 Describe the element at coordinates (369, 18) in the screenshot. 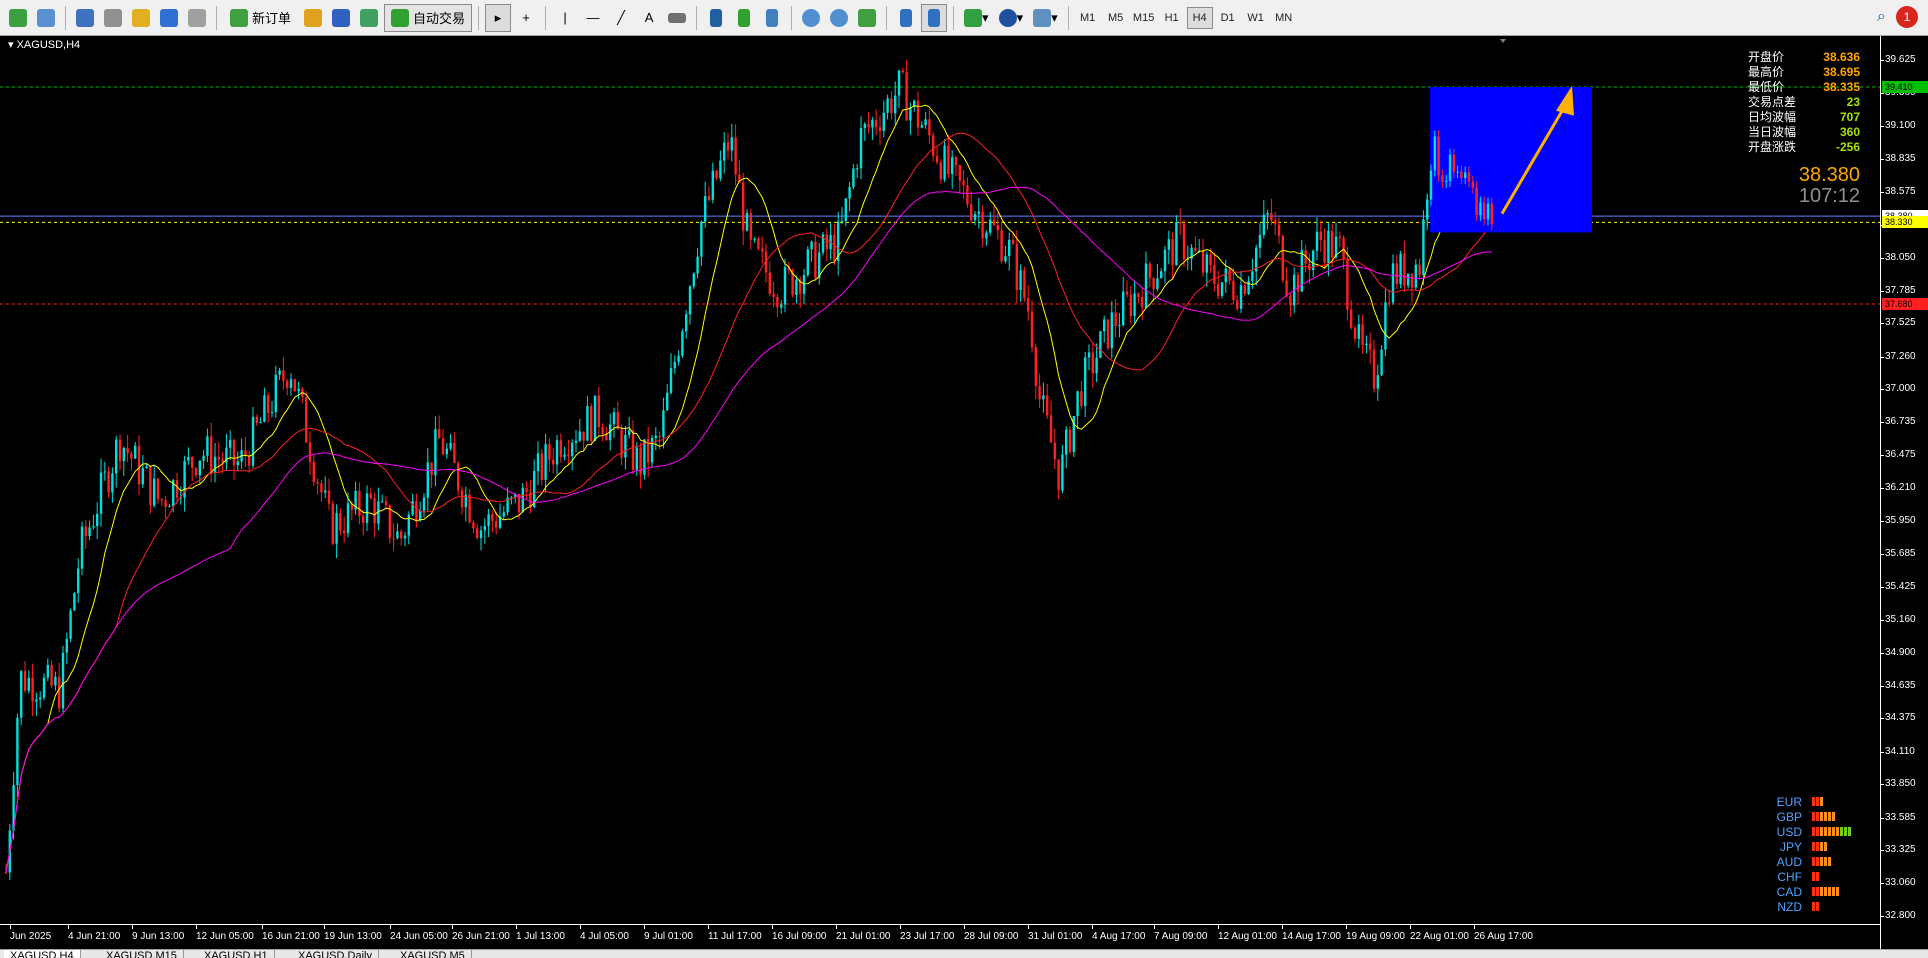

I see `market-icon` at that location.